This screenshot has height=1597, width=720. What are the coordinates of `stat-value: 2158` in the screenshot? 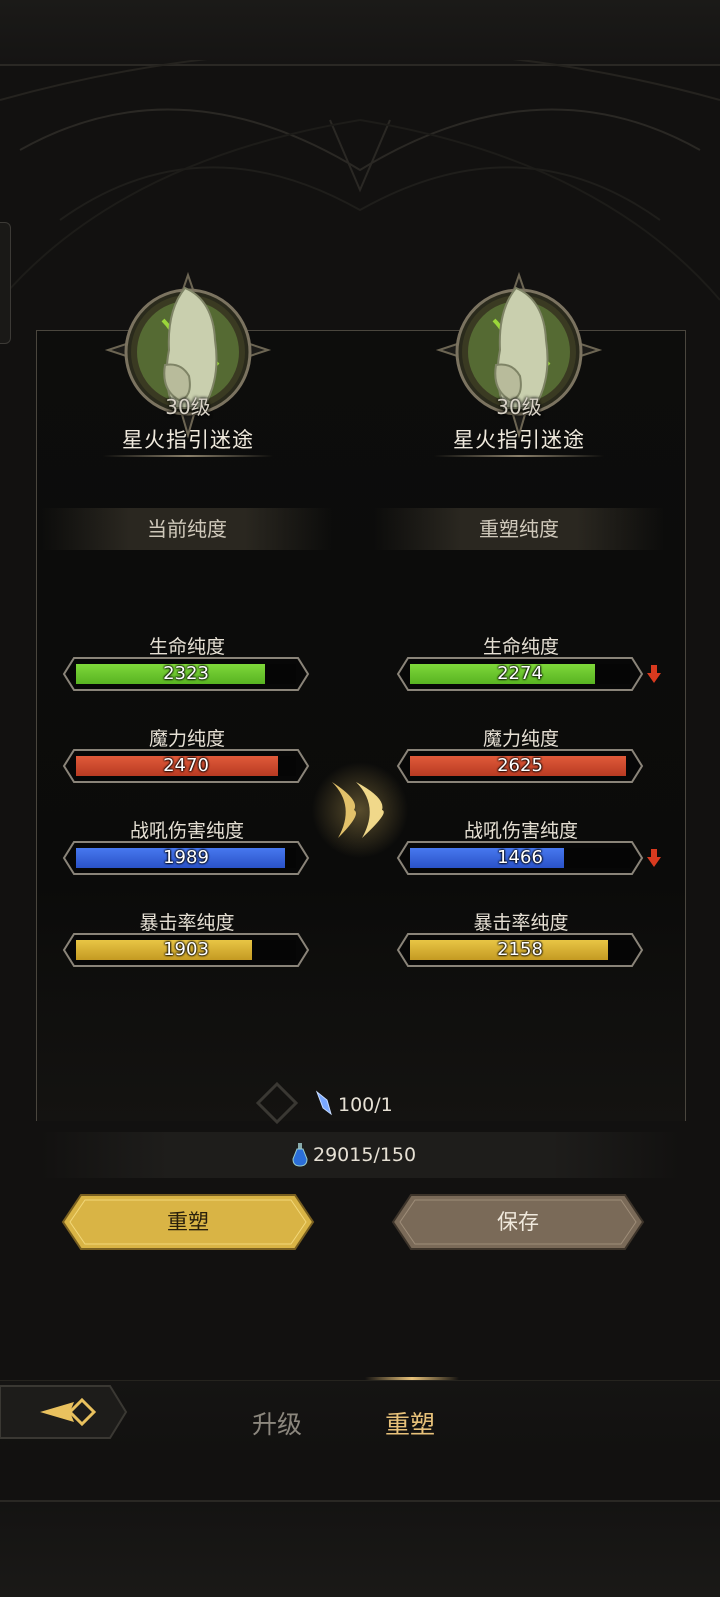 It's located at (520, 949).